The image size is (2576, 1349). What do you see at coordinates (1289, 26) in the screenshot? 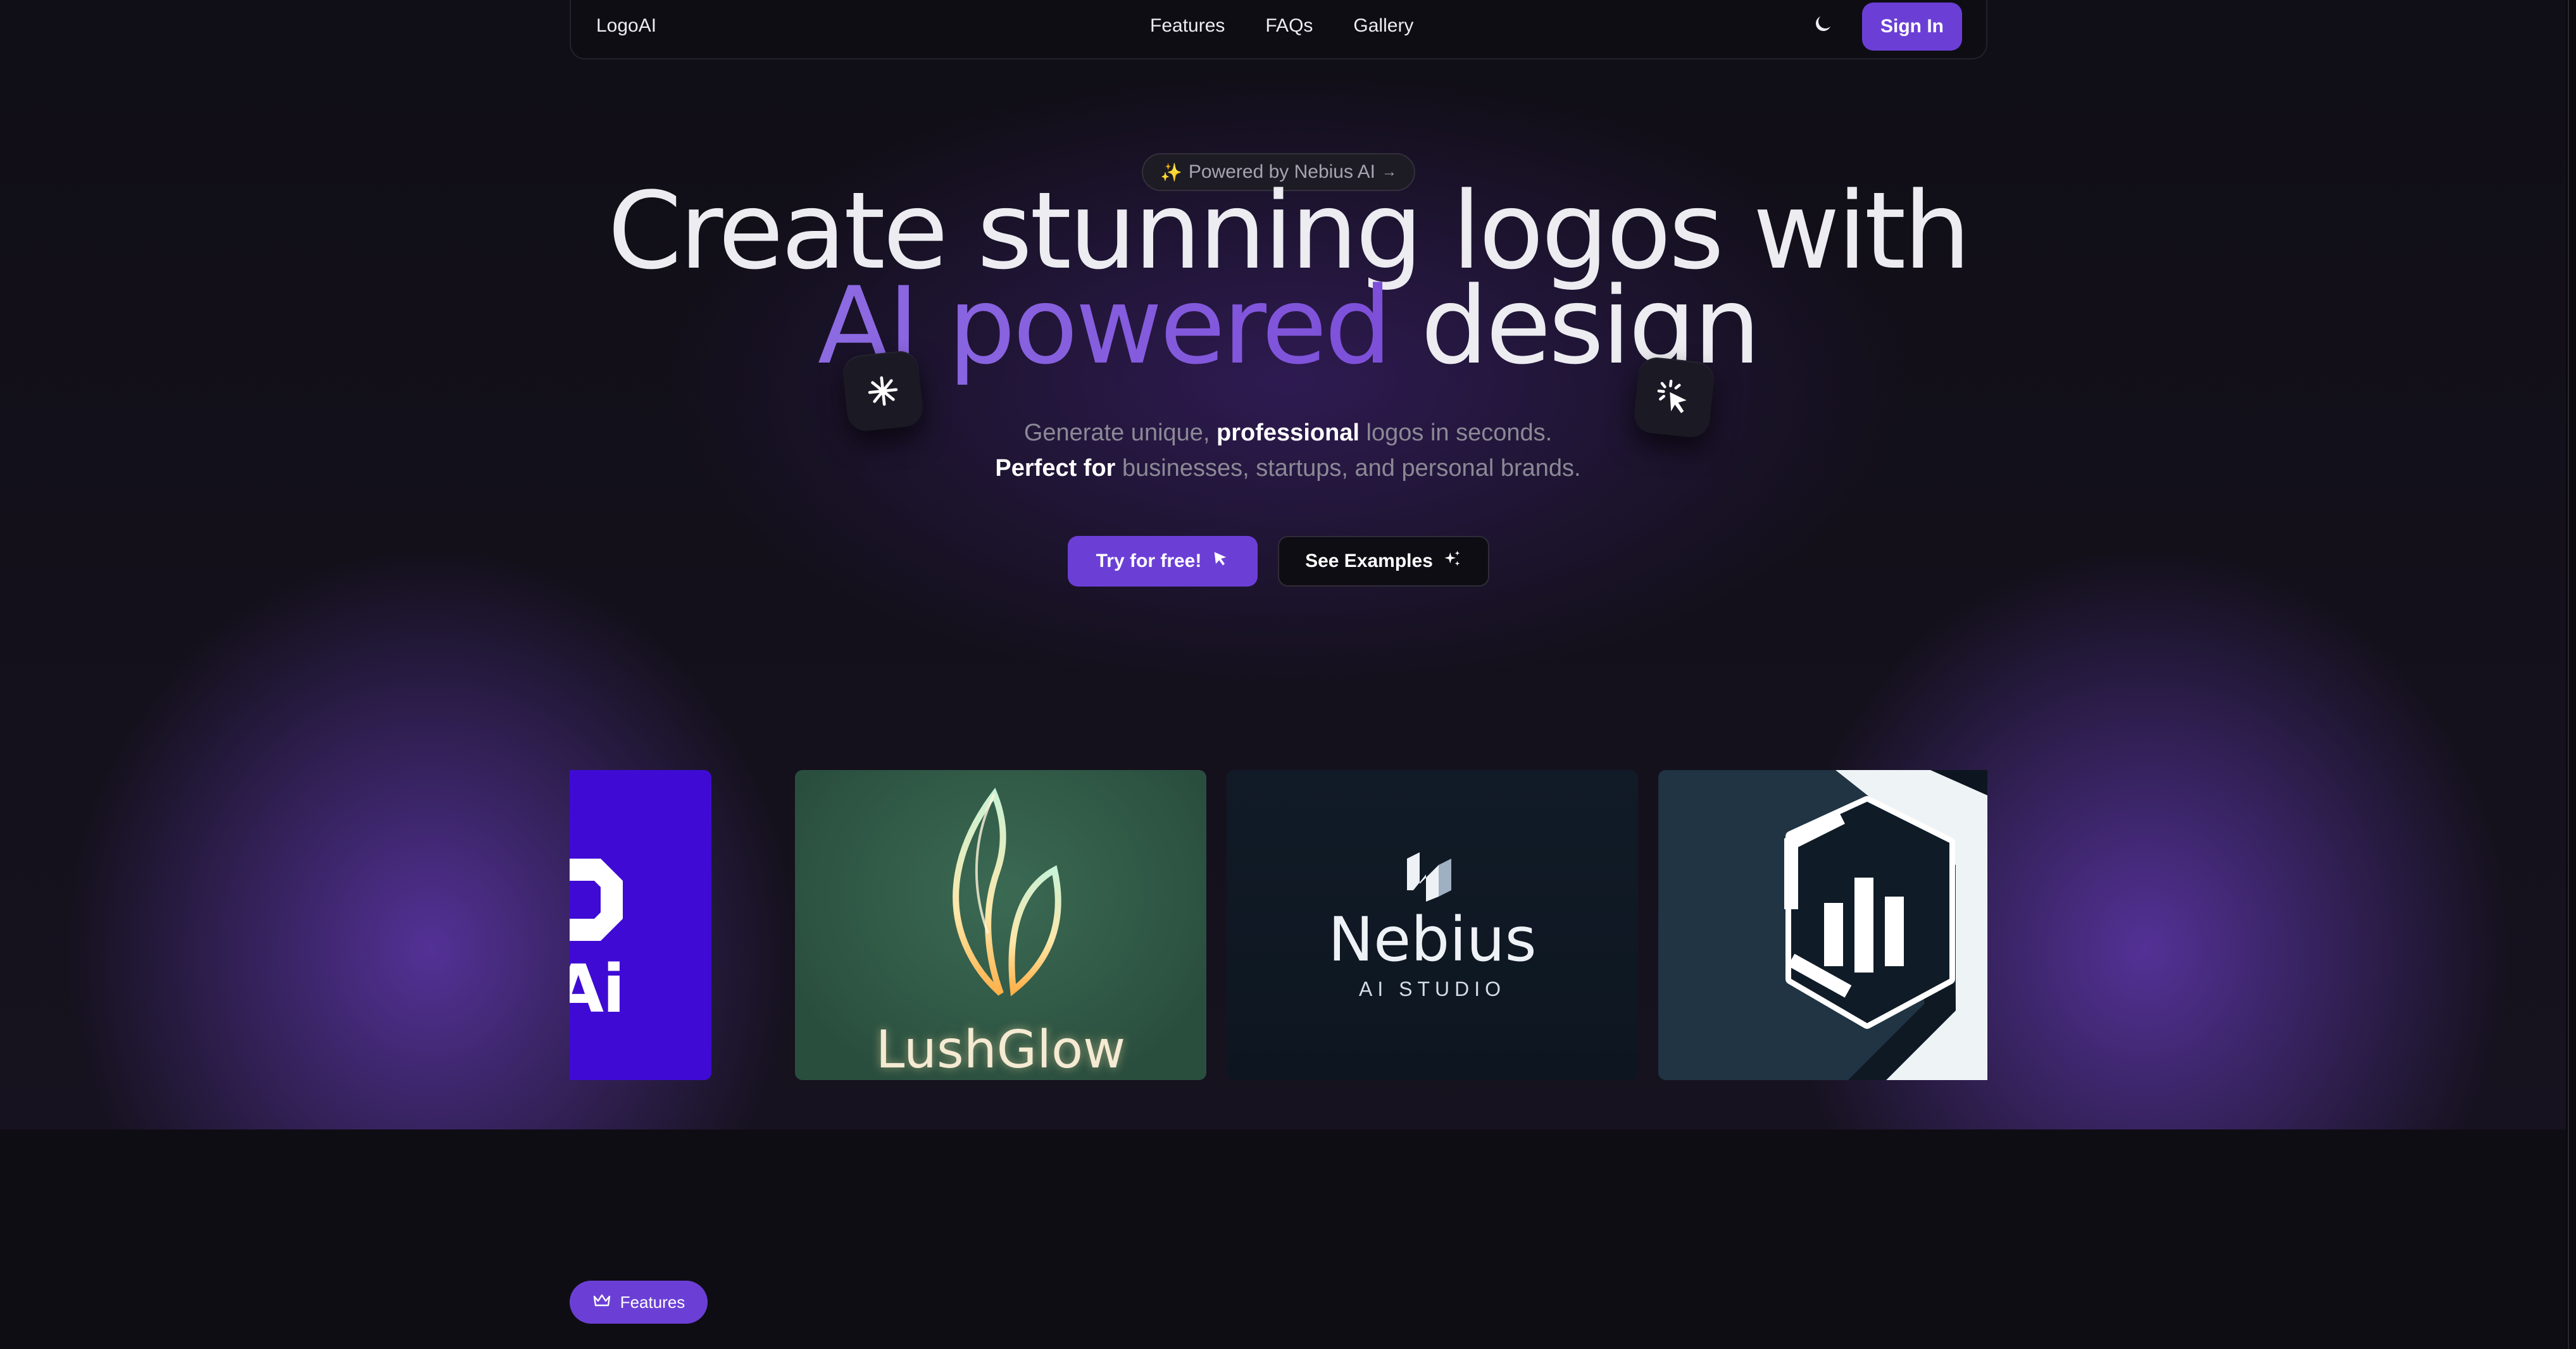
I see `nav-link-faqs: FAQs` at bounding box center [1289, 26].